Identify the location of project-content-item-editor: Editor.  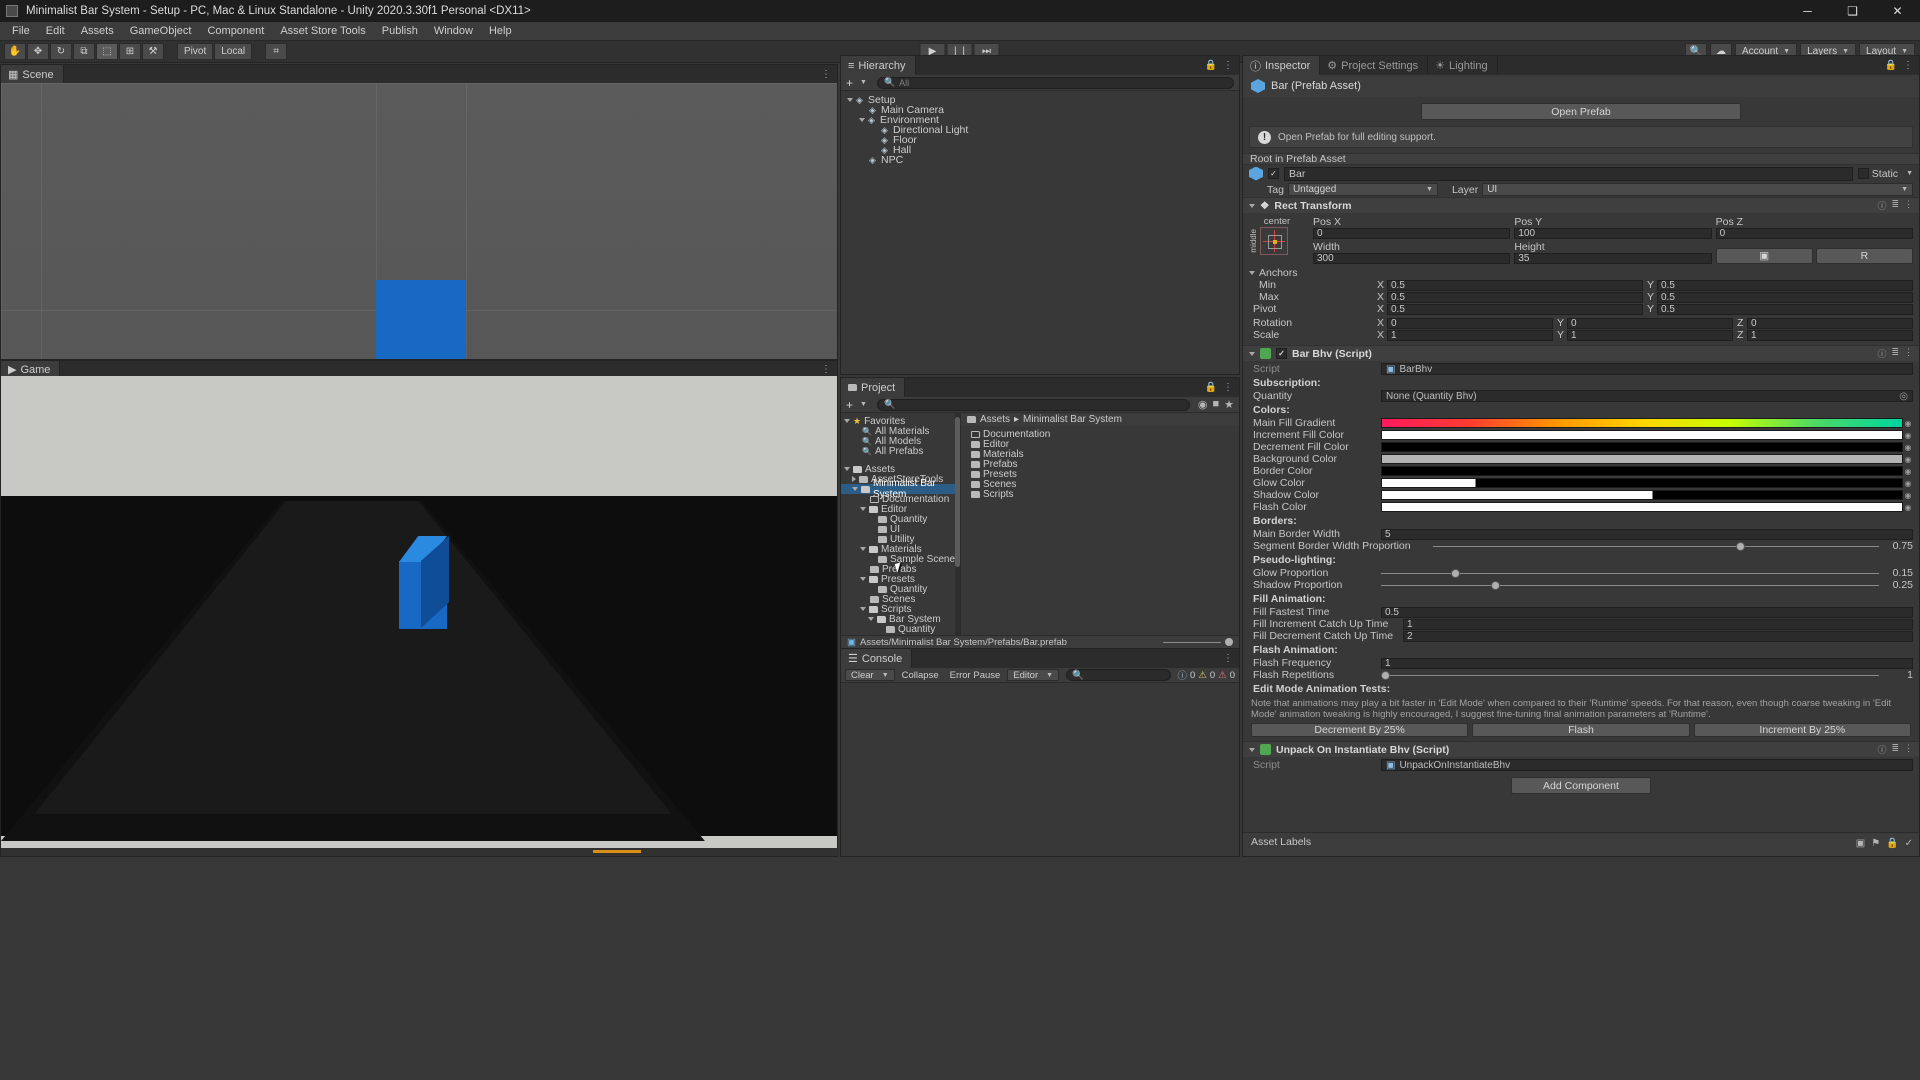
(1100, 444).